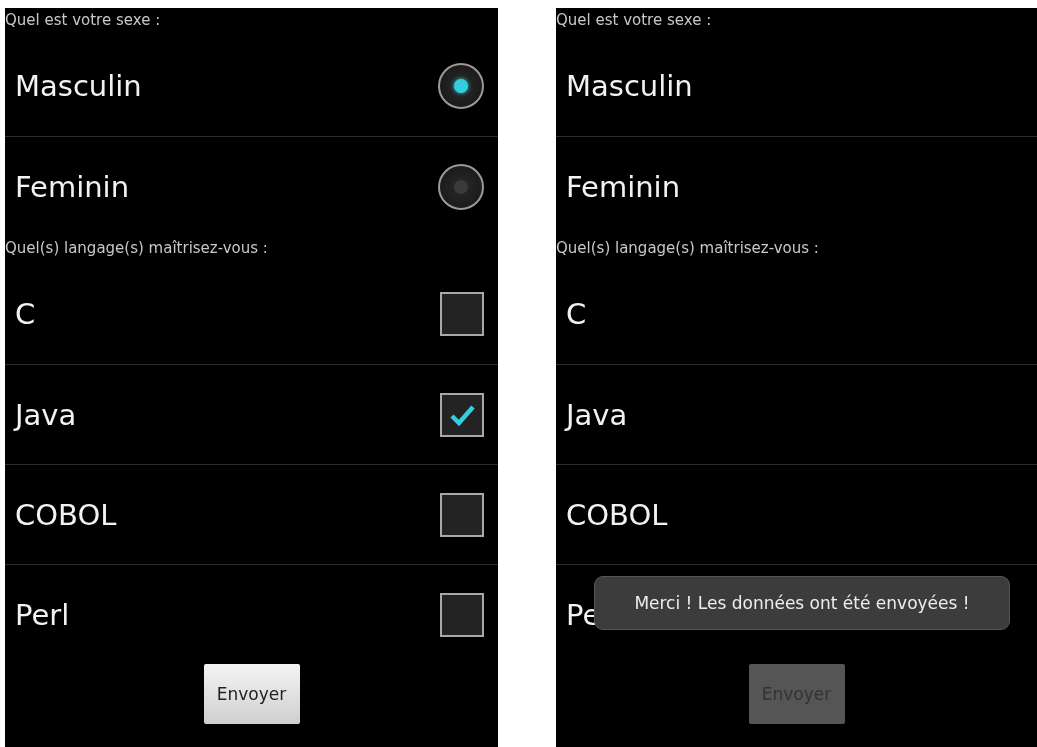 This screenshot has width=1037, height=747. What do you see at coordinates (251, 694) in the screenshot?
I see `send-button: Envoyer` at bounding box center [251, 694].